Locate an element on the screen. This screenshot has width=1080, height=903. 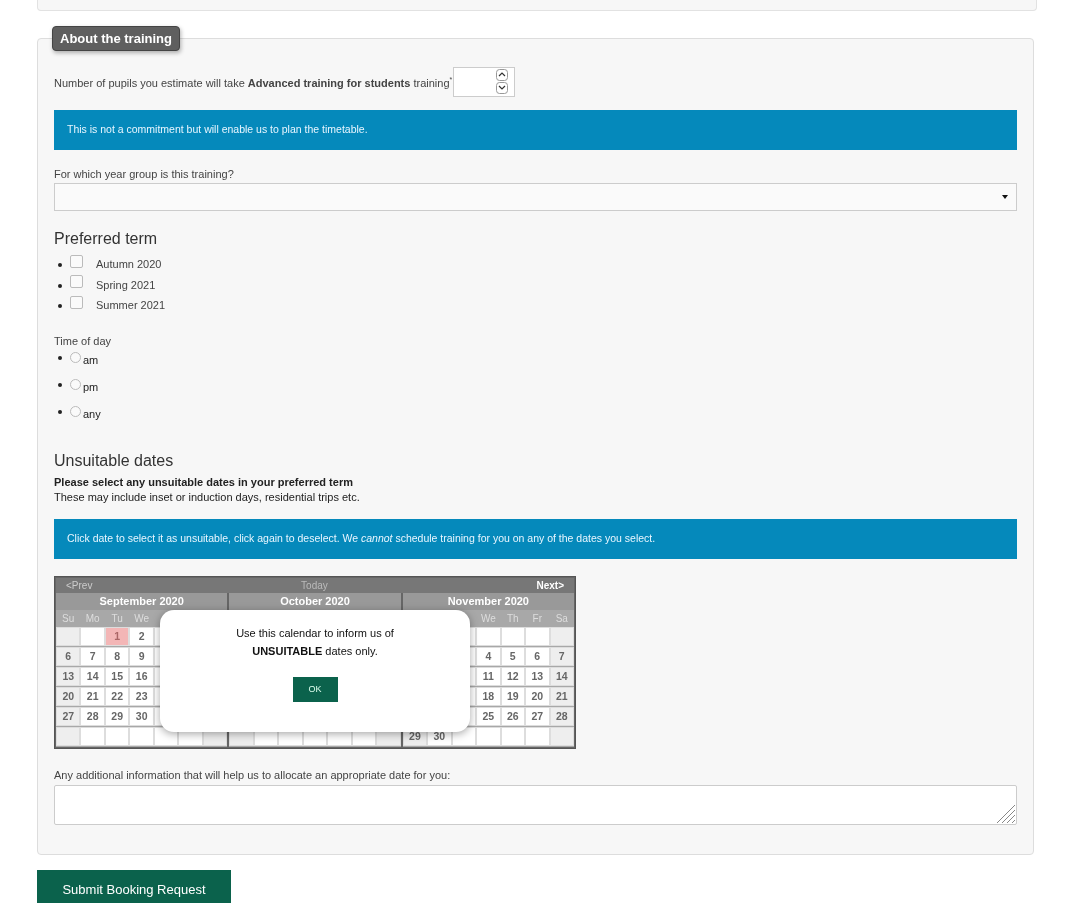
field-label: Number of pupils you estimate will take Advanced training for students training$^{*}$ is located at coordinates (253, 82).